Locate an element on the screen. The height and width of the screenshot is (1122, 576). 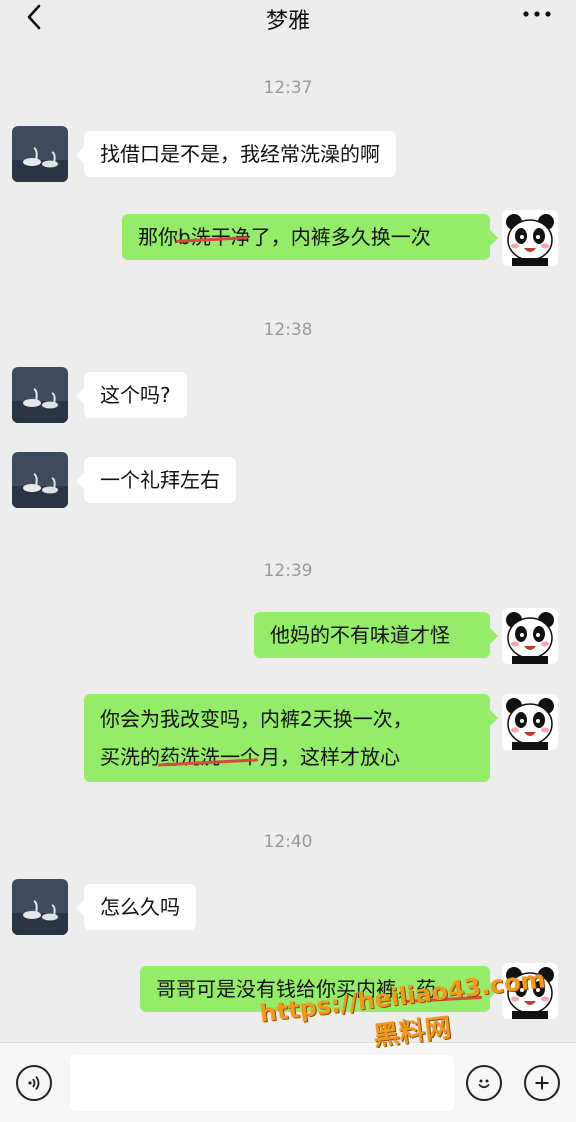
message-bubble-received: 一个礼拜左右 is located at coordinates (156, 480).